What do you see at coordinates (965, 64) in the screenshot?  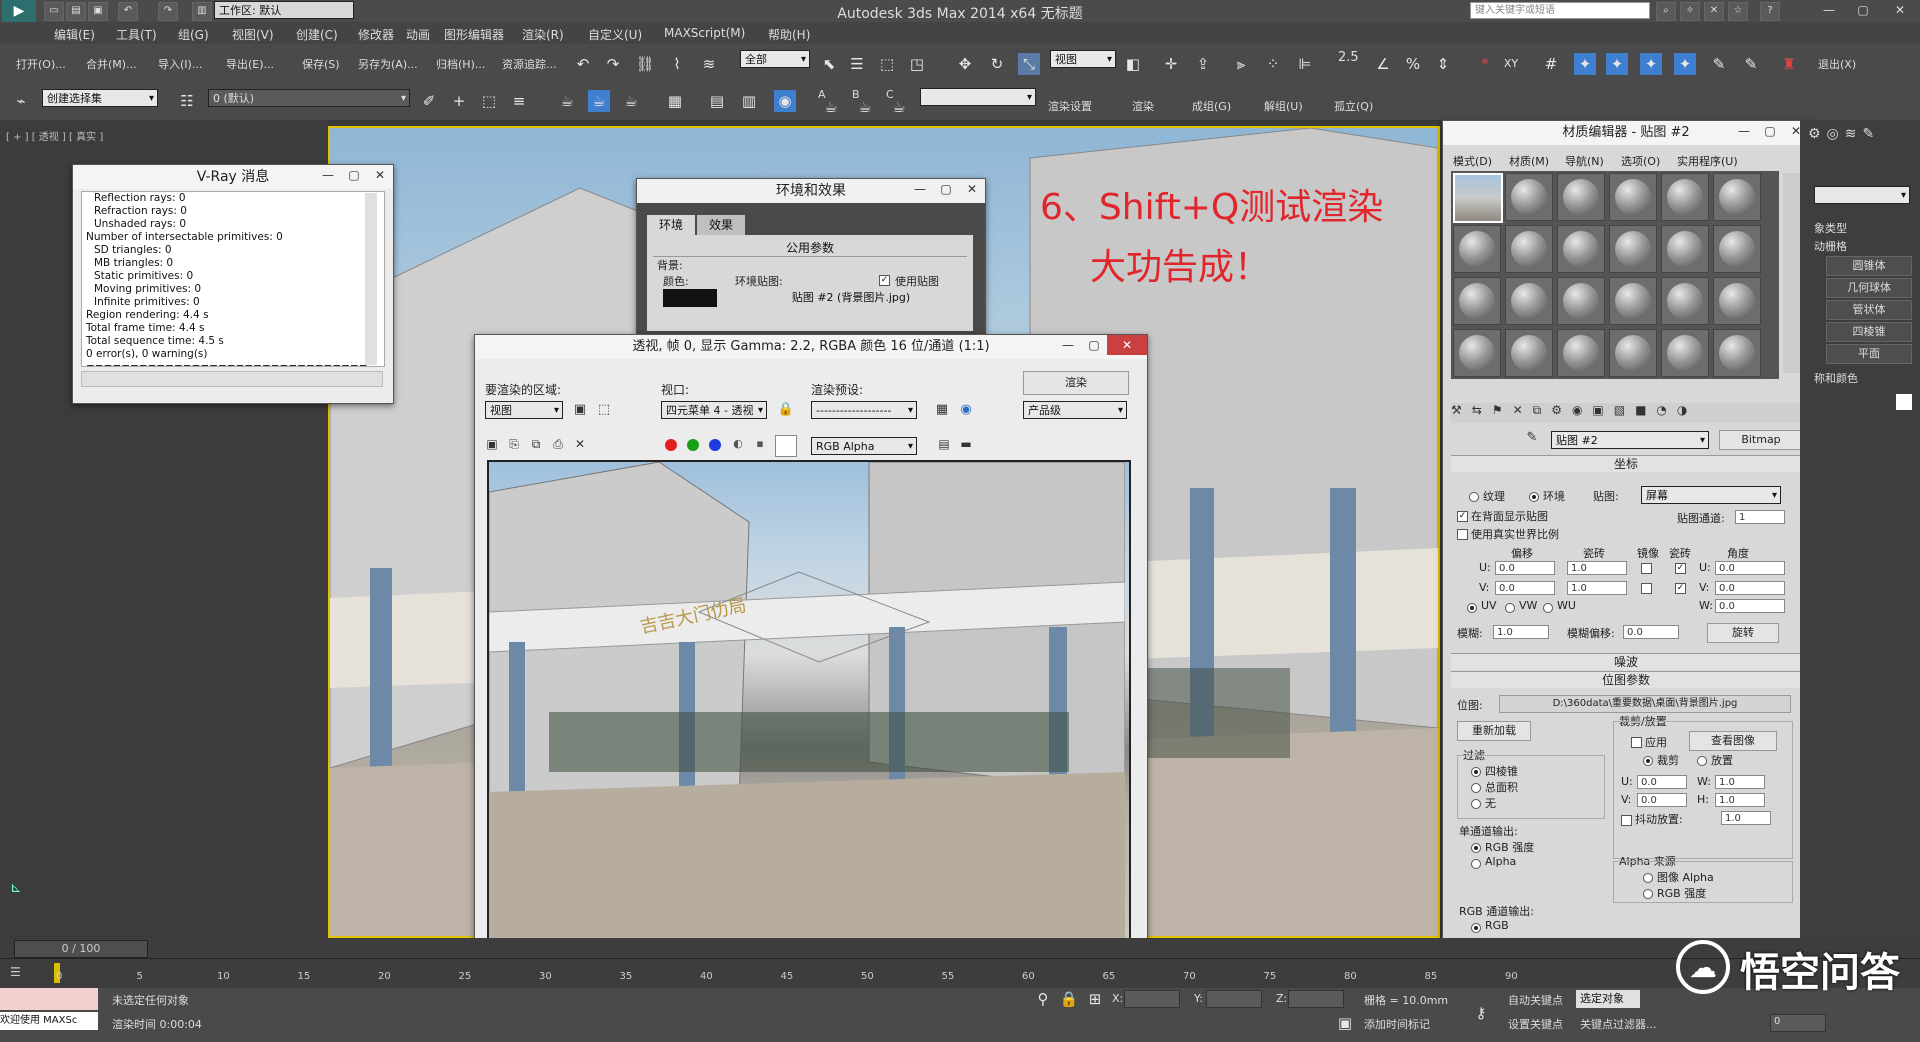 I see `move-icon: ✥` at bounding box center [965, 64].